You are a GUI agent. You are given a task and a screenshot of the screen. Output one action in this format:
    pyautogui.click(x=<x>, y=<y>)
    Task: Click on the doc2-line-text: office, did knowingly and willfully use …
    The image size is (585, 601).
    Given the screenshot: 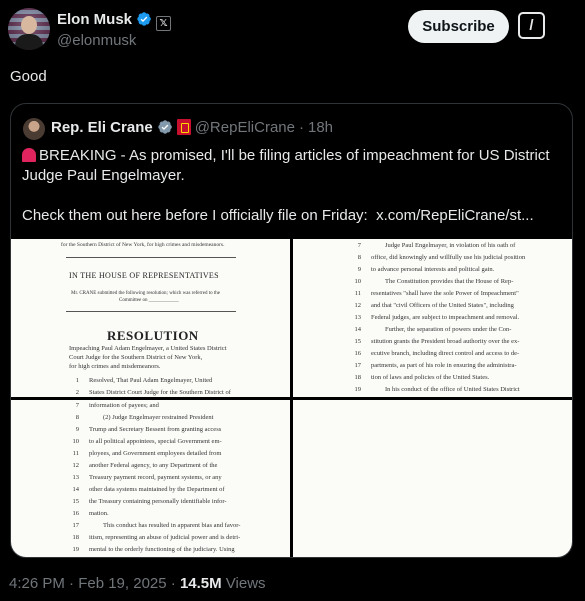 What is the action you would take?
    pyautogui.click(x=448, y=257)
    